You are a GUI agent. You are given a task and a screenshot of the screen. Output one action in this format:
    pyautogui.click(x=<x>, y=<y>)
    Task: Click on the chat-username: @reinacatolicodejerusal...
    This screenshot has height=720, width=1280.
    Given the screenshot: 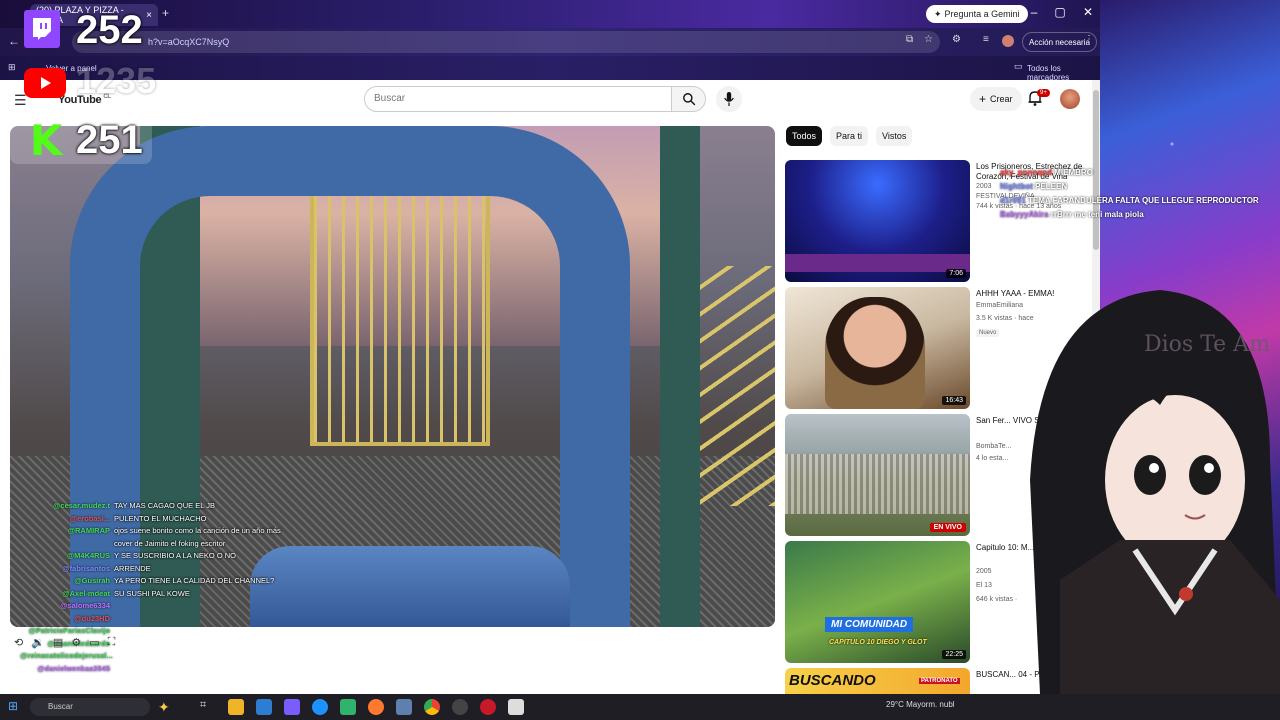 What is the action you would take?
    pyautogui.click(x=66, y=655)
    